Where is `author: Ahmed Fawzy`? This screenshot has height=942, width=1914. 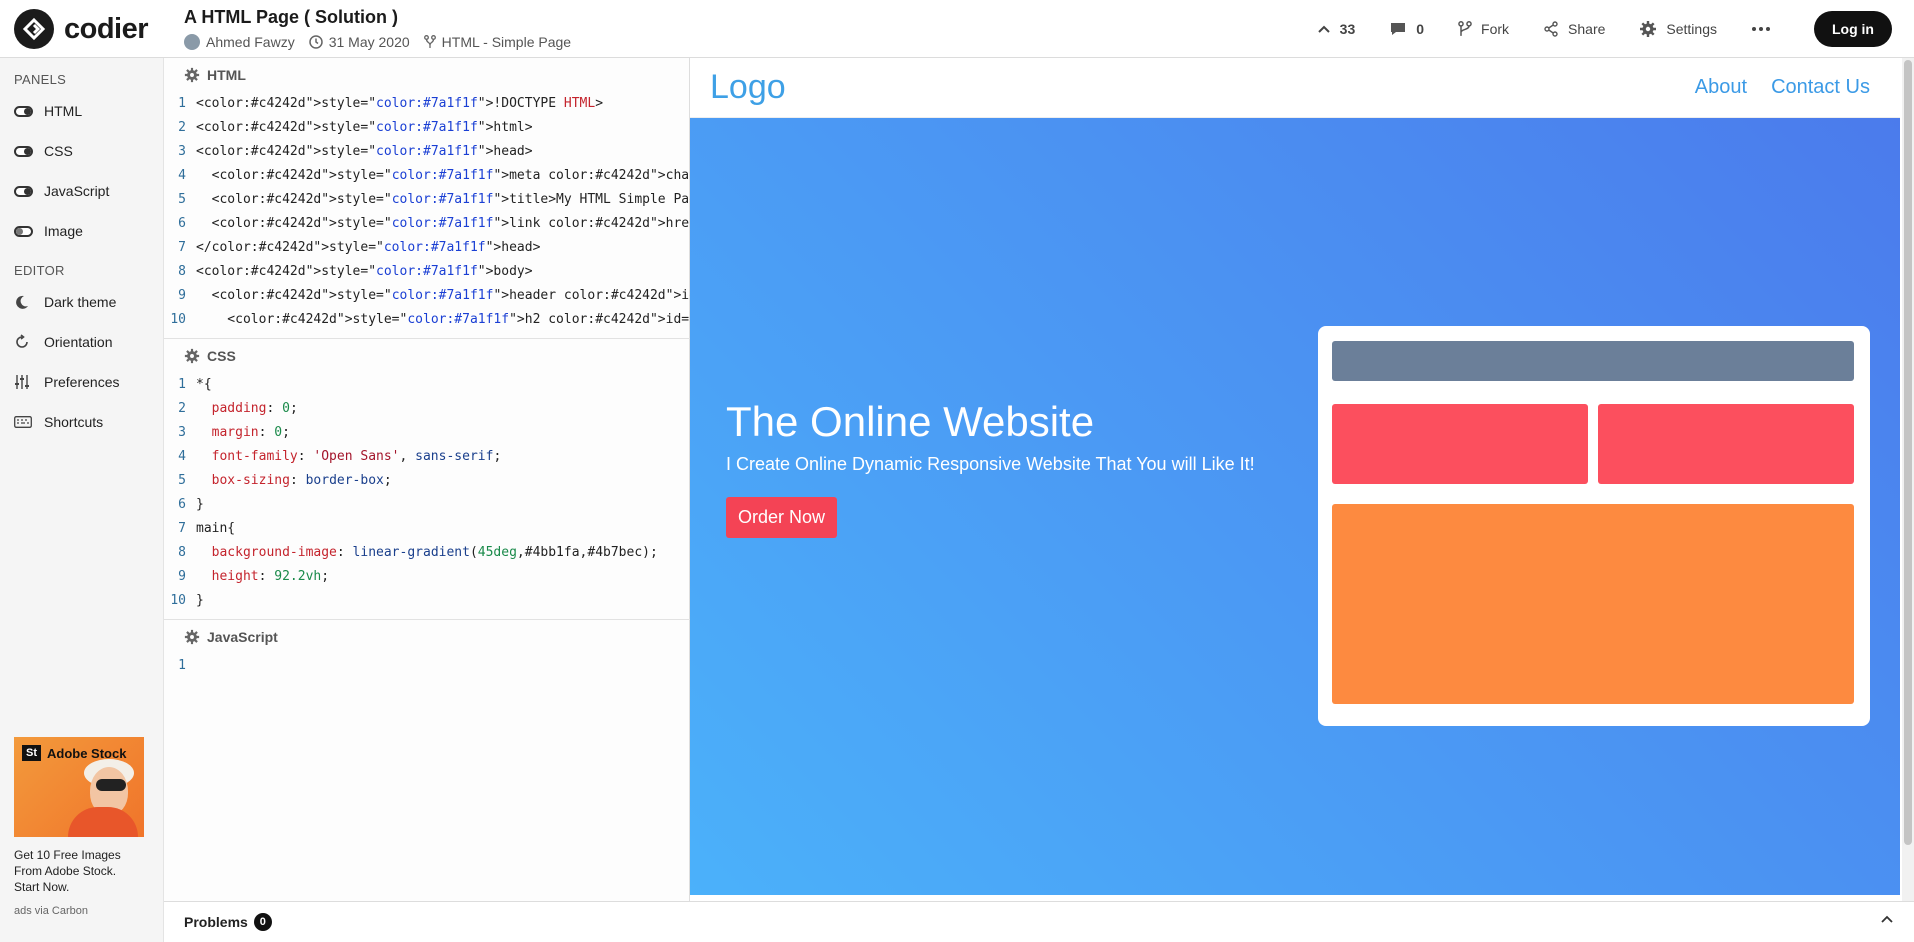
author: Ahmed Fawzy is located at coordinates (239, 42).